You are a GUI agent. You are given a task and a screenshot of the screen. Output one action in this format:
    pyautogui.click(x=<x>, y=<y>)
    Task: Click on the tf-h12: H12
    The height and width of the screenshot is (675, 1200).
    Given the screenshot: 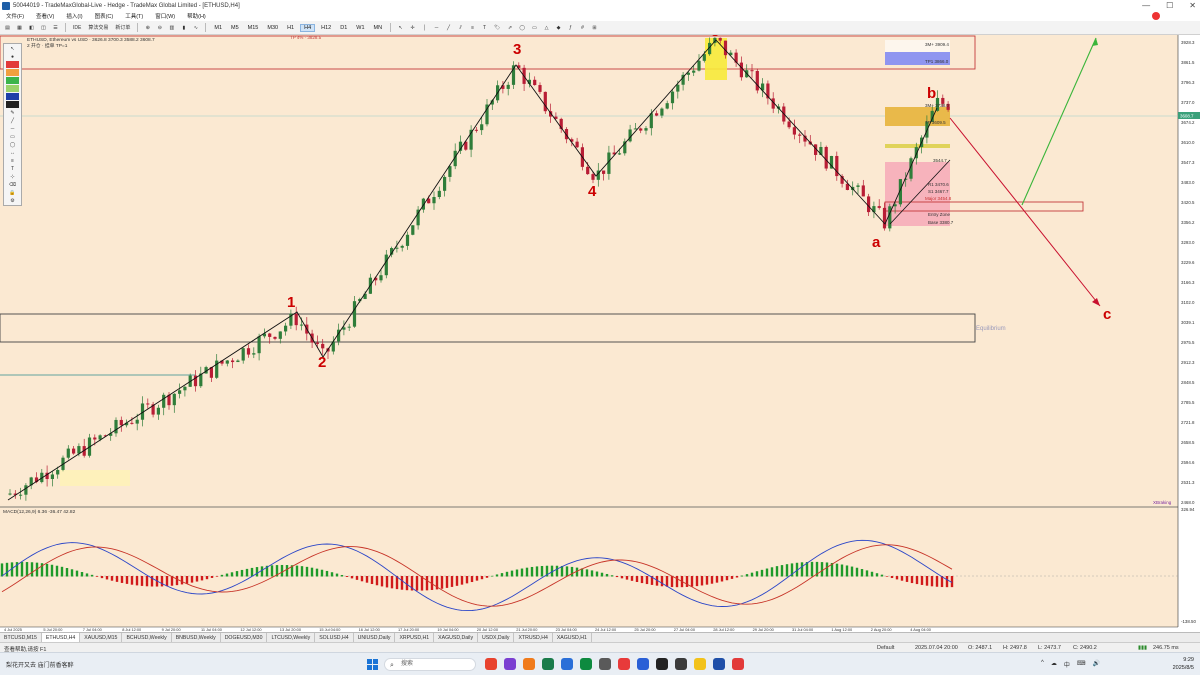 What is the action you would take?
    pyautogui.click(x=326, y=28)
    